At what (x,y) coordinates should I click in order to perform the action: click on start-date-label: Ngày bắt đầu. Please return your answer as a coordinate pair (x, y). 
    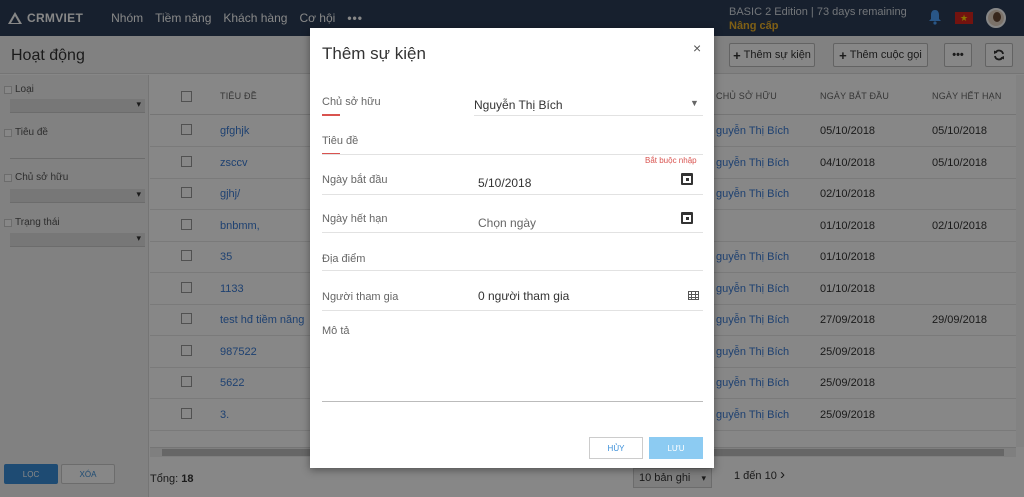
    Looking at the image, I should click on (355, 180).